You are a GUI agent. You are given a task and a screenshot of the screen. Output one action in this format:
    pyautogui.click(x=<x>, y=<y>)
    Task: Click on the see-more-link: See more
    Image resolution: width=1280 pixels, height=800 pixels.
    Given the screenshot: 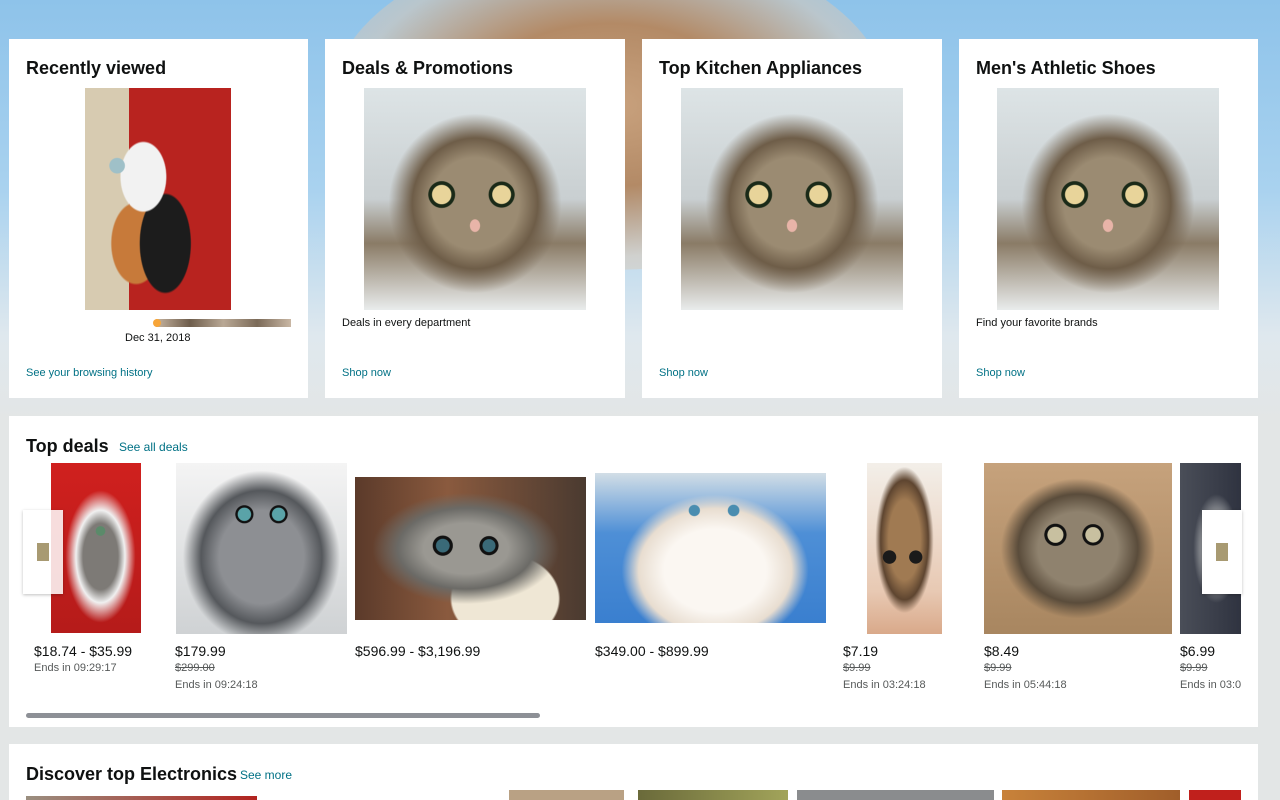 What is the action you would take?
    pyautogui.click(x=266, y=775)
    